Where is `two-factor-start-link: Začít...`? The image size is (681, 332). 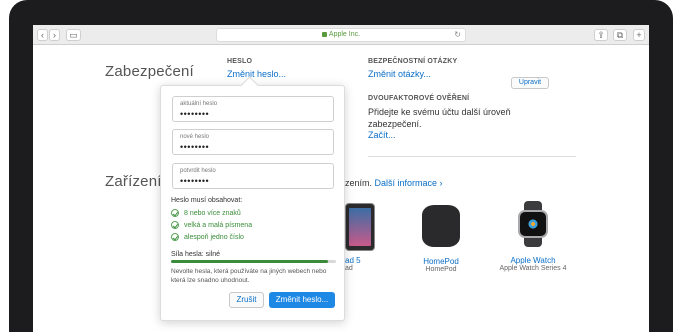
two-factor-start-link: Začít... is located at coordinates (382, 135).